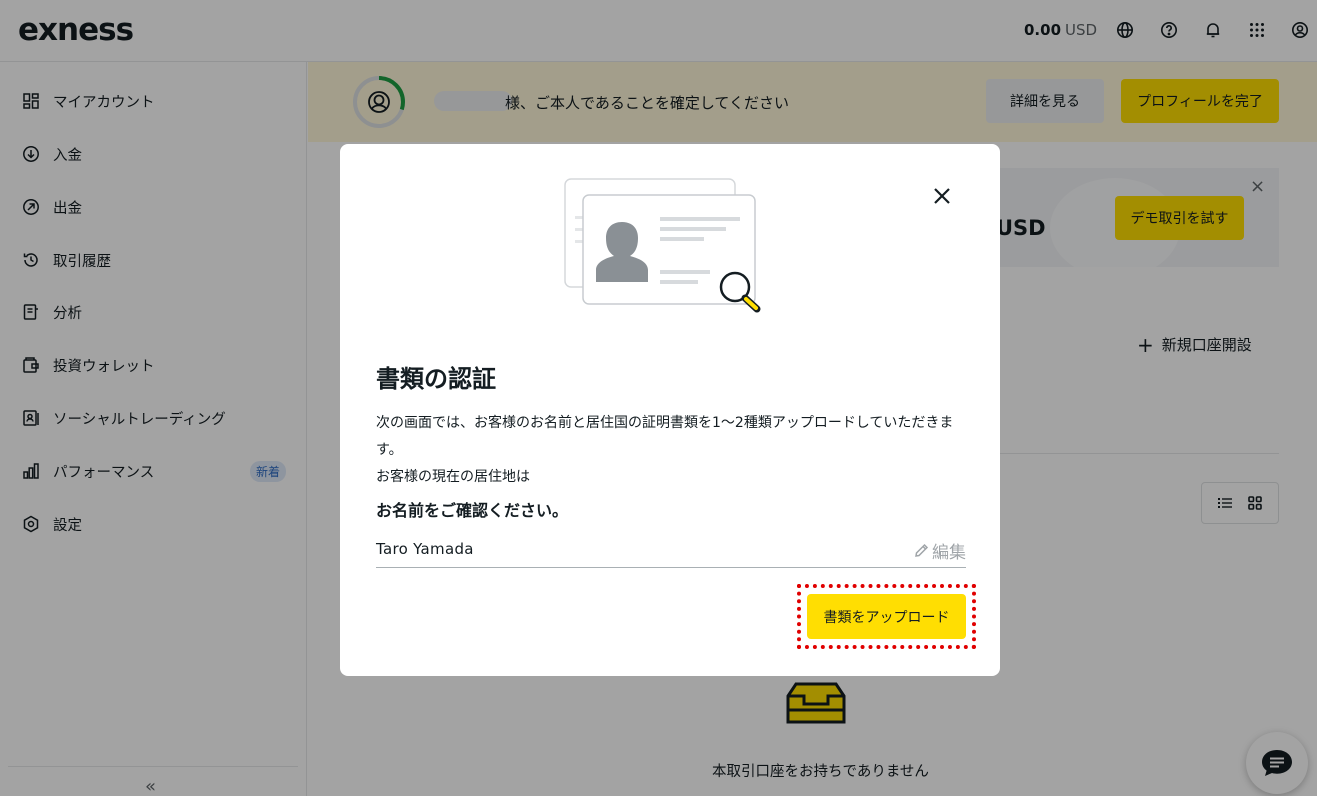 Image resolution: width=1317 pixels, height=796 pixels. I want to click on edit-label: 編集, so click(949, 553).